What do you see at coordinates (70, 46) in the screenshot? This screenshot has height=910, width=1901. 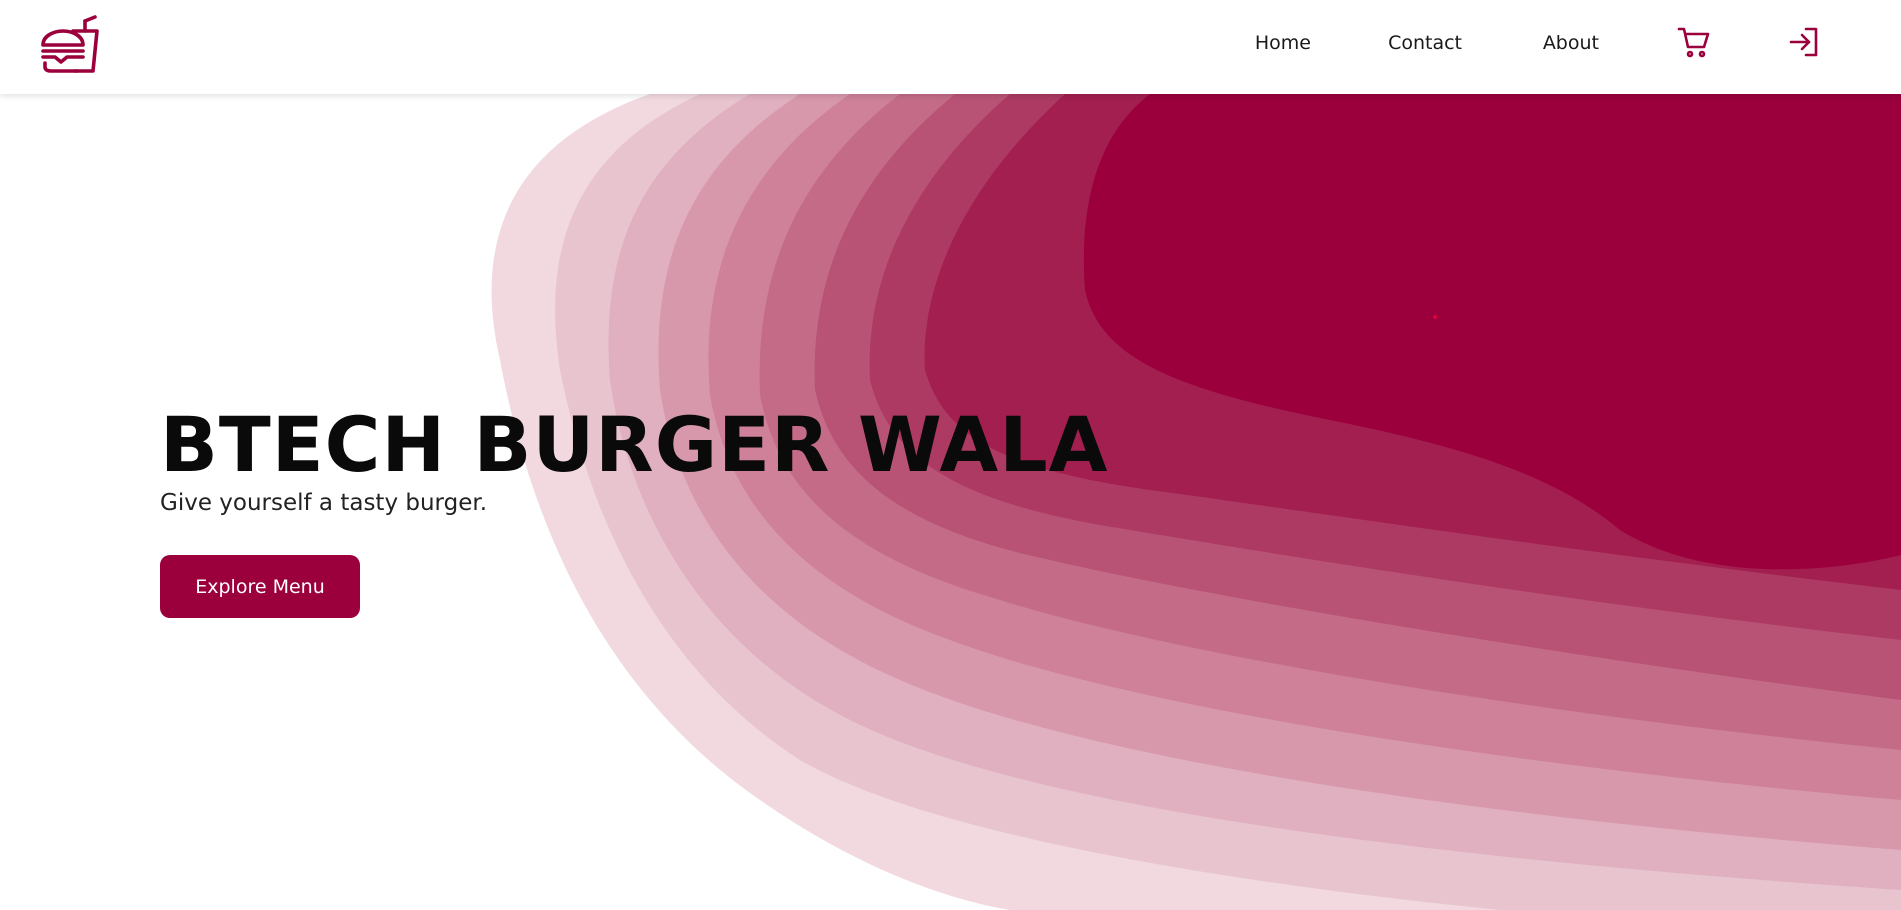 I see `burger-and-drink-icon` at bounding box center [70, 46].